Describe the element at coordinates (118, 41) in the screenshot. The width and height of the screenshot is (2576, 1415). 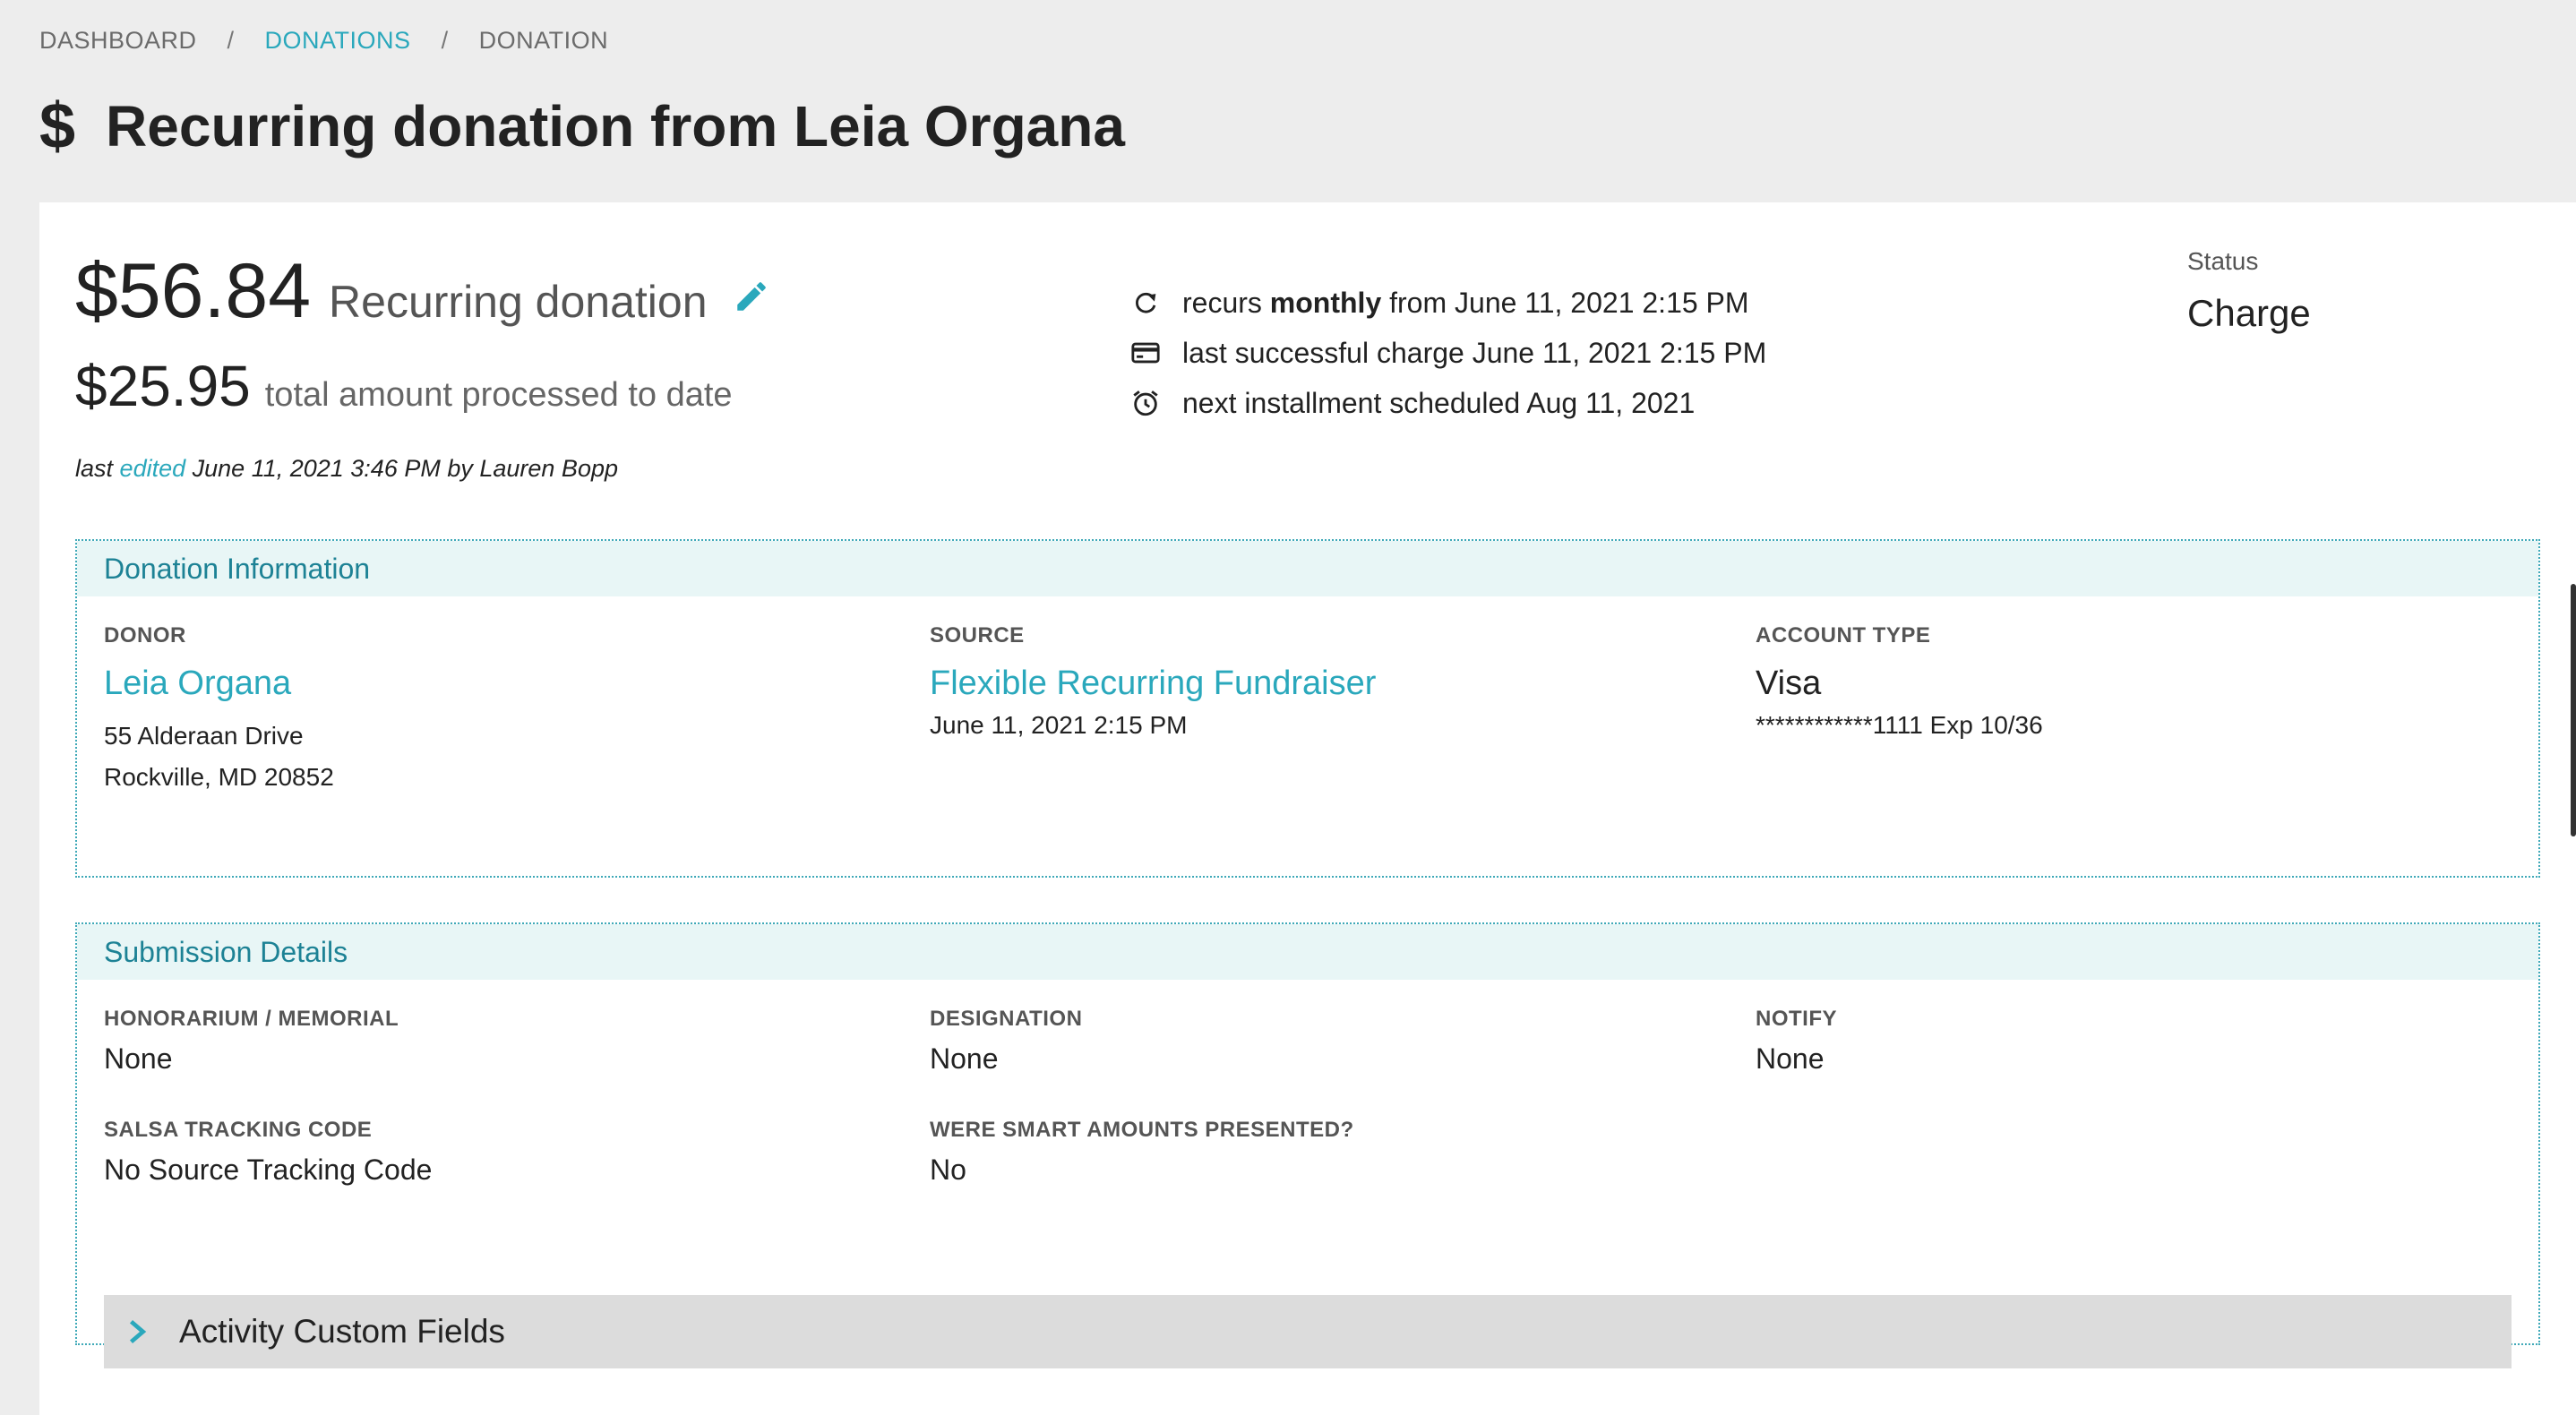
I see `breadcrumb-dashboard: DASHBOARD` at that location.